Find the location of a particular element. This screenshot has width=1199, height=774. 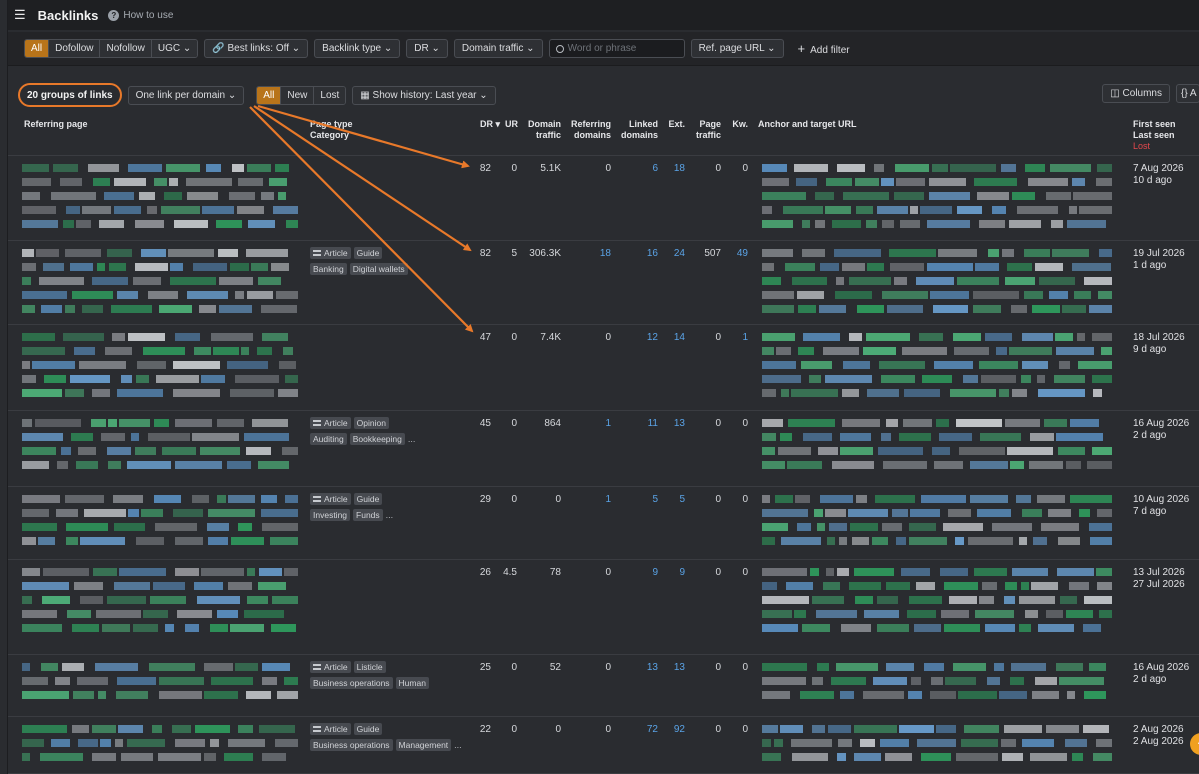

col-kw: Kw. is located at coordinates (737, 124).